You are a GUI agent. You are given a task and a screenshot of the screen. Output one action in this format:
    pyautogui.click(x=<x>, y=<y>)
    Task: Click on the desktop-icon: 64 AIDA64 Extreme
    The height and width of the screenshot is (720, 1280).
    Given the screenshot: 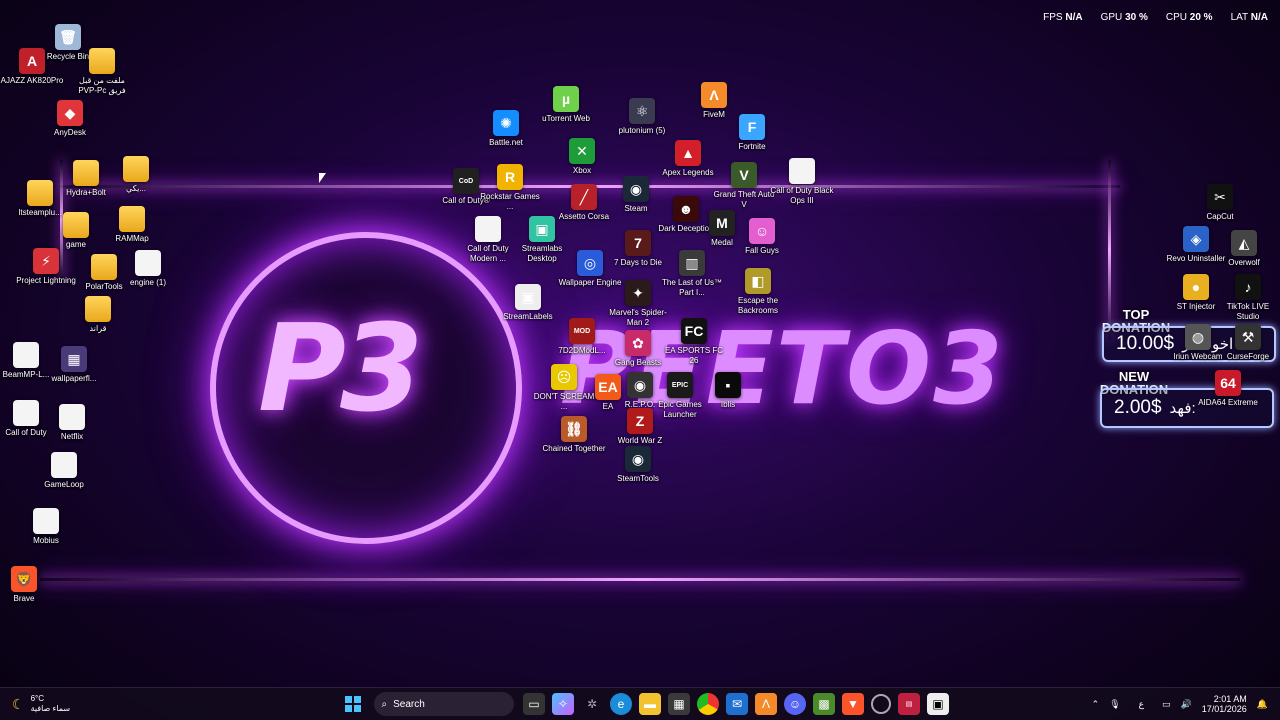 What is the action you would take?
    pyautogui.click(x=1228, y=389)
    